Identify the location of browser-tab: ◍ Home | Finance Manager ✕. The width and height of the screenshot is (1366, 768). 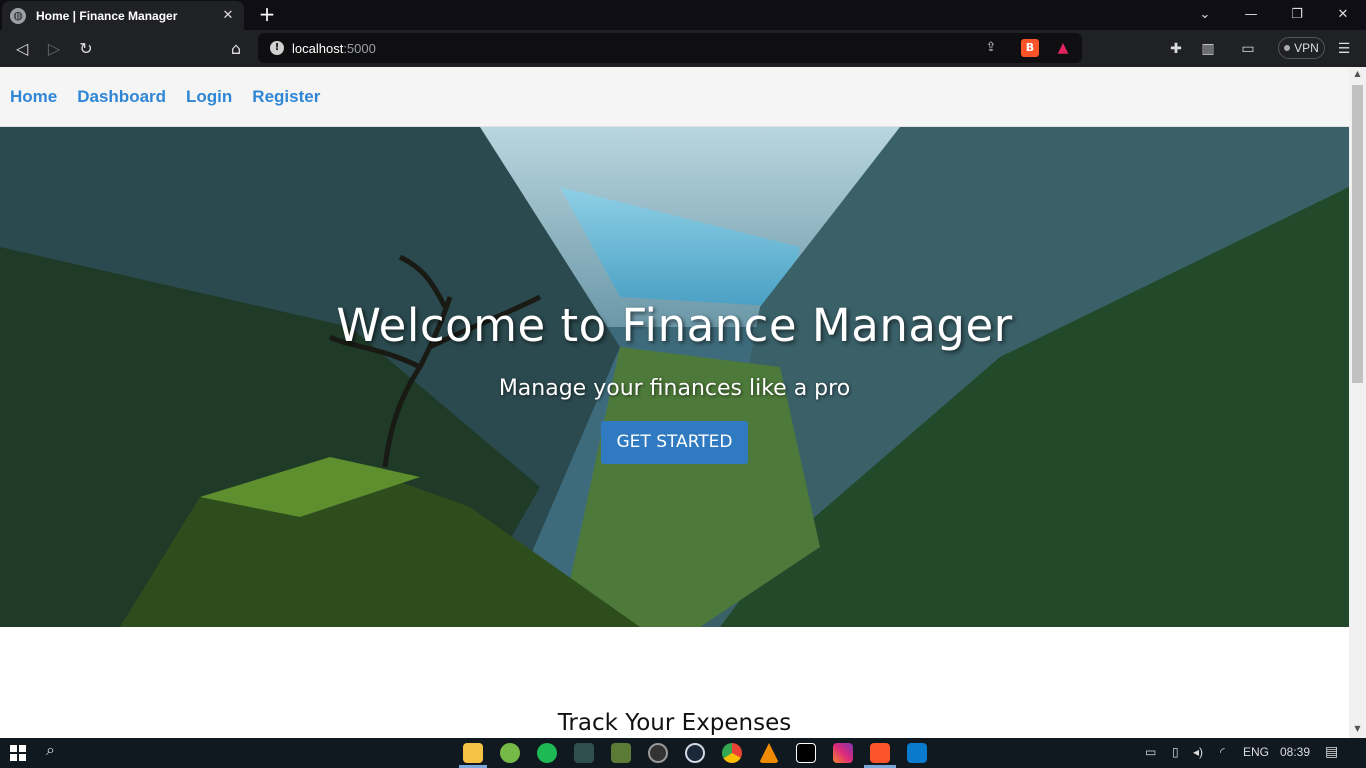
(123, 15).